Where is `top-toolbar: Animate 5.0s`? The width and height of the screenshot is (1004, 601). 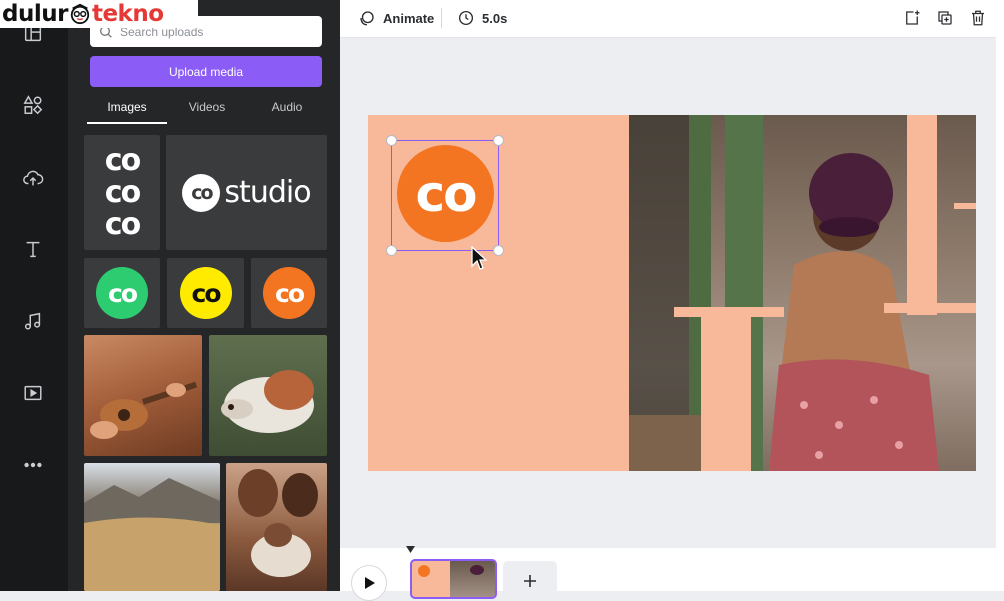
top-toolbar: Animate 5.0s is located at coordinates (668, 19).